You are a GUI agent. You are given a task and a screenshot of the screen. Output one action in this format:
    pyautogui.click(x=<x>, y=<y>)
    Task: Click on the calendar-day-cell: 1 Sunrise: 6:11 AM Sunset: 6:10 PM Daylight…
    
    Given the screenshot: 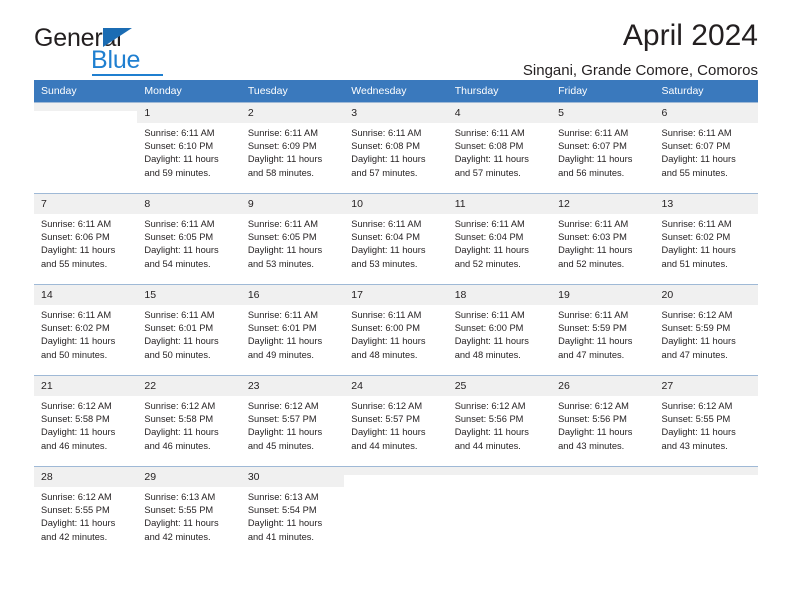 What is the action you would take?
    pyautogui.click(x=189, y=148)
    